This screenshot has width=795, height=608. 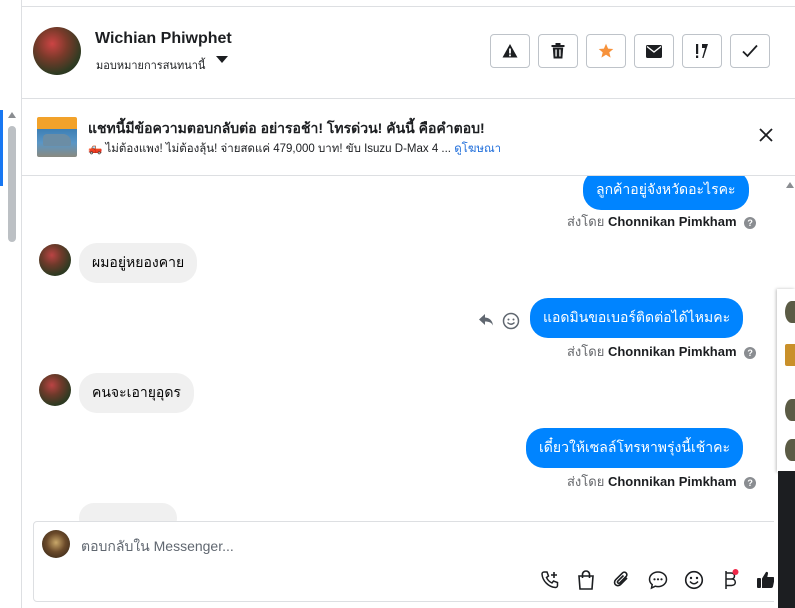 I want to click on sidebar-scrollbar, so click(x=12, y=184).